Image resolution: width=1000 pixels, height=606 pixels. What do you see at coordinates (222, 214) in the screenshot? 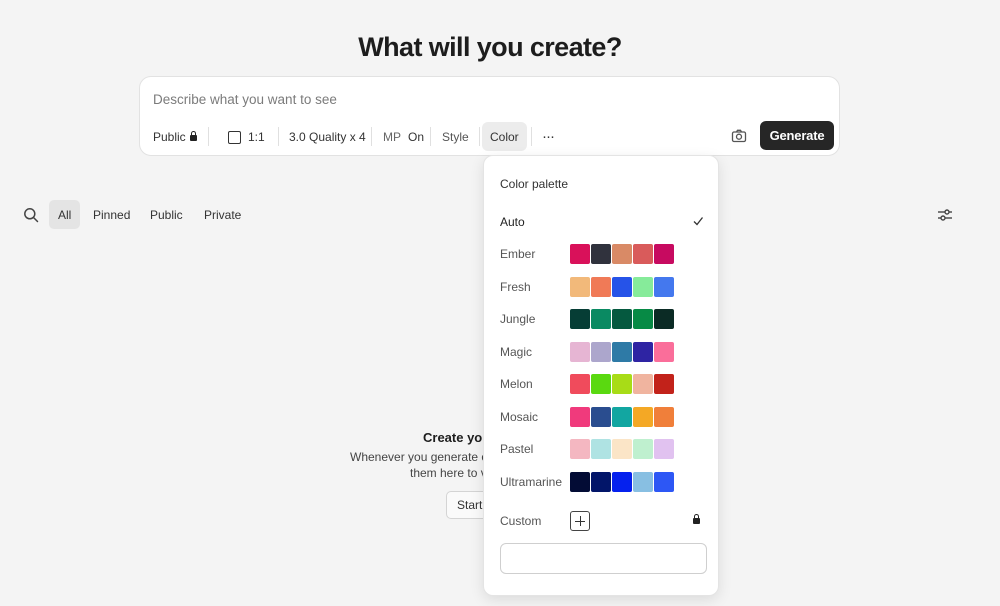
I see `filter-tab-private: Private` at bounding box center [222, 214].